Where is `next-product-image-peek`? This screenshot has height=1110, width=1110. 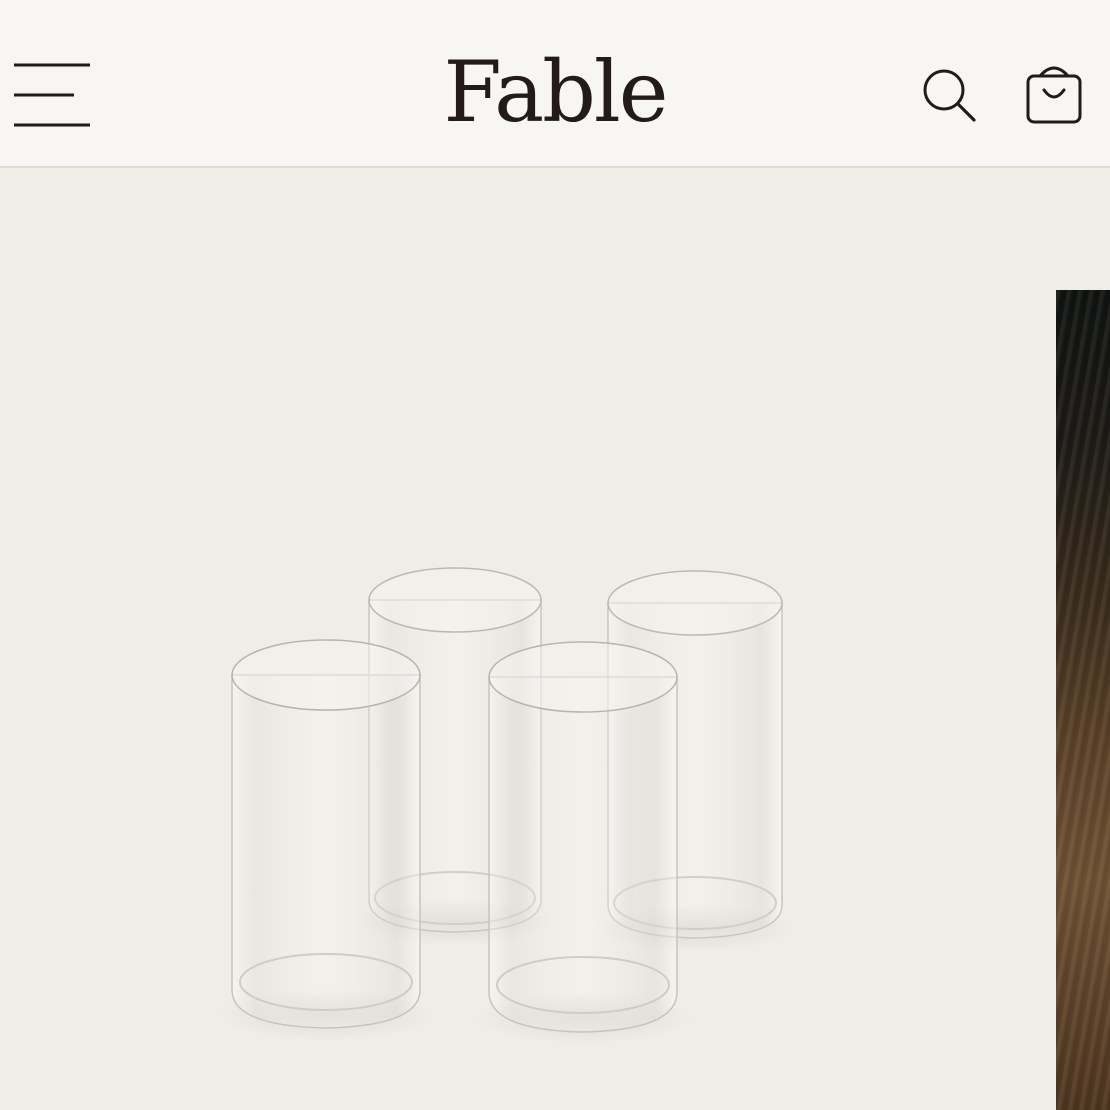 next-product-image-peek is located at coordinates (1083, 700).